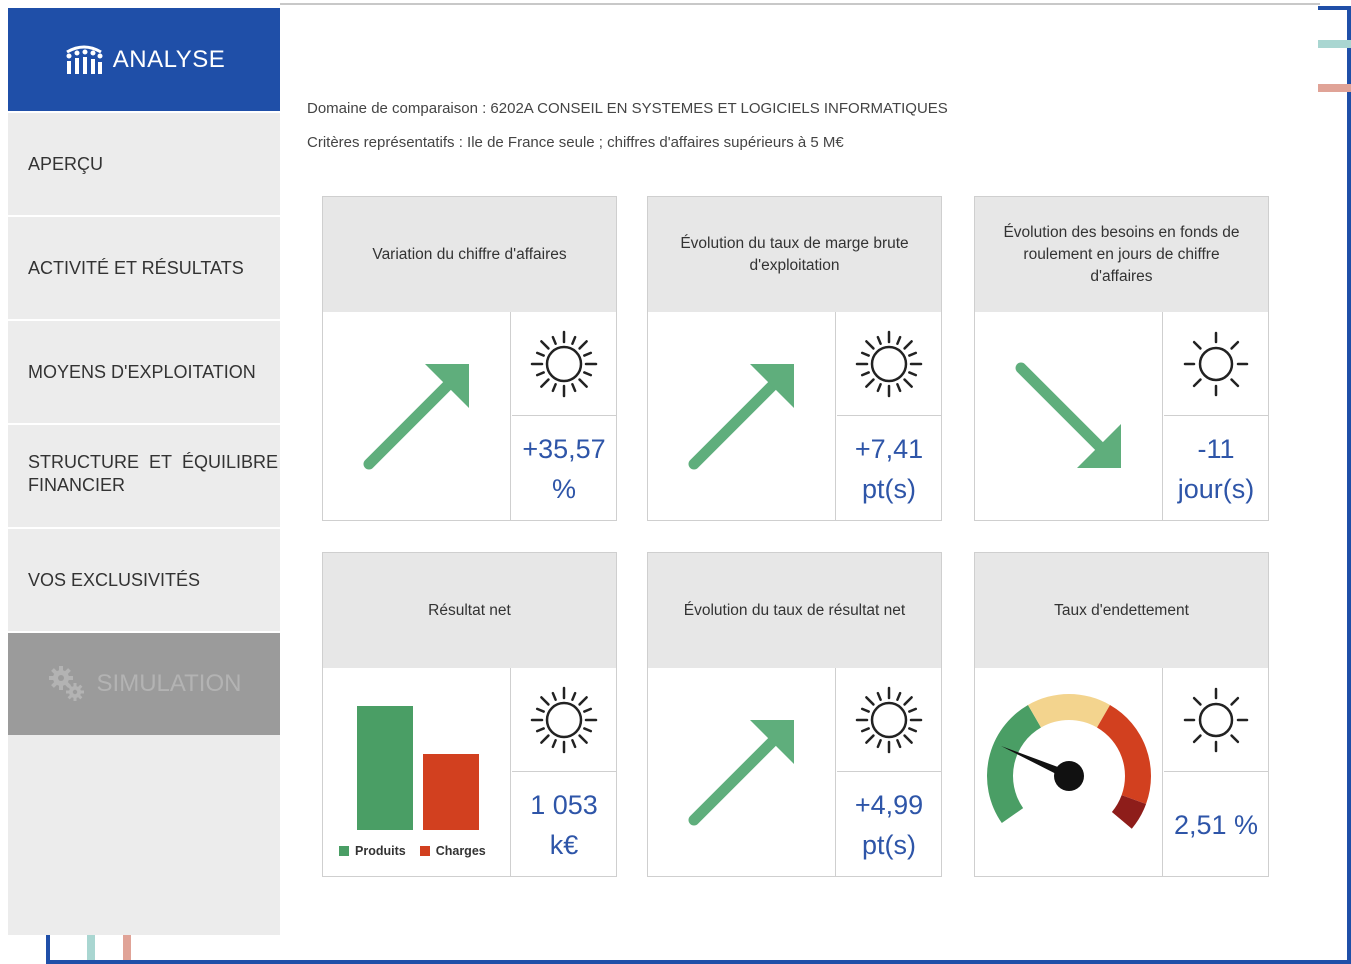 The width and height of the screenshot is (1351, 964). I want to click on card-value: 1 053 k€, so click(564, 824).